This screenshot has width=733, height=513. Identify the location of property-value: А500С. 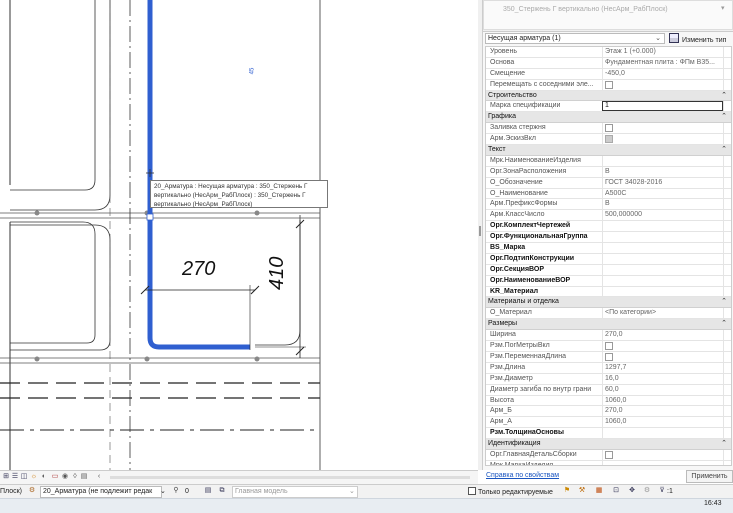
(662, 193).